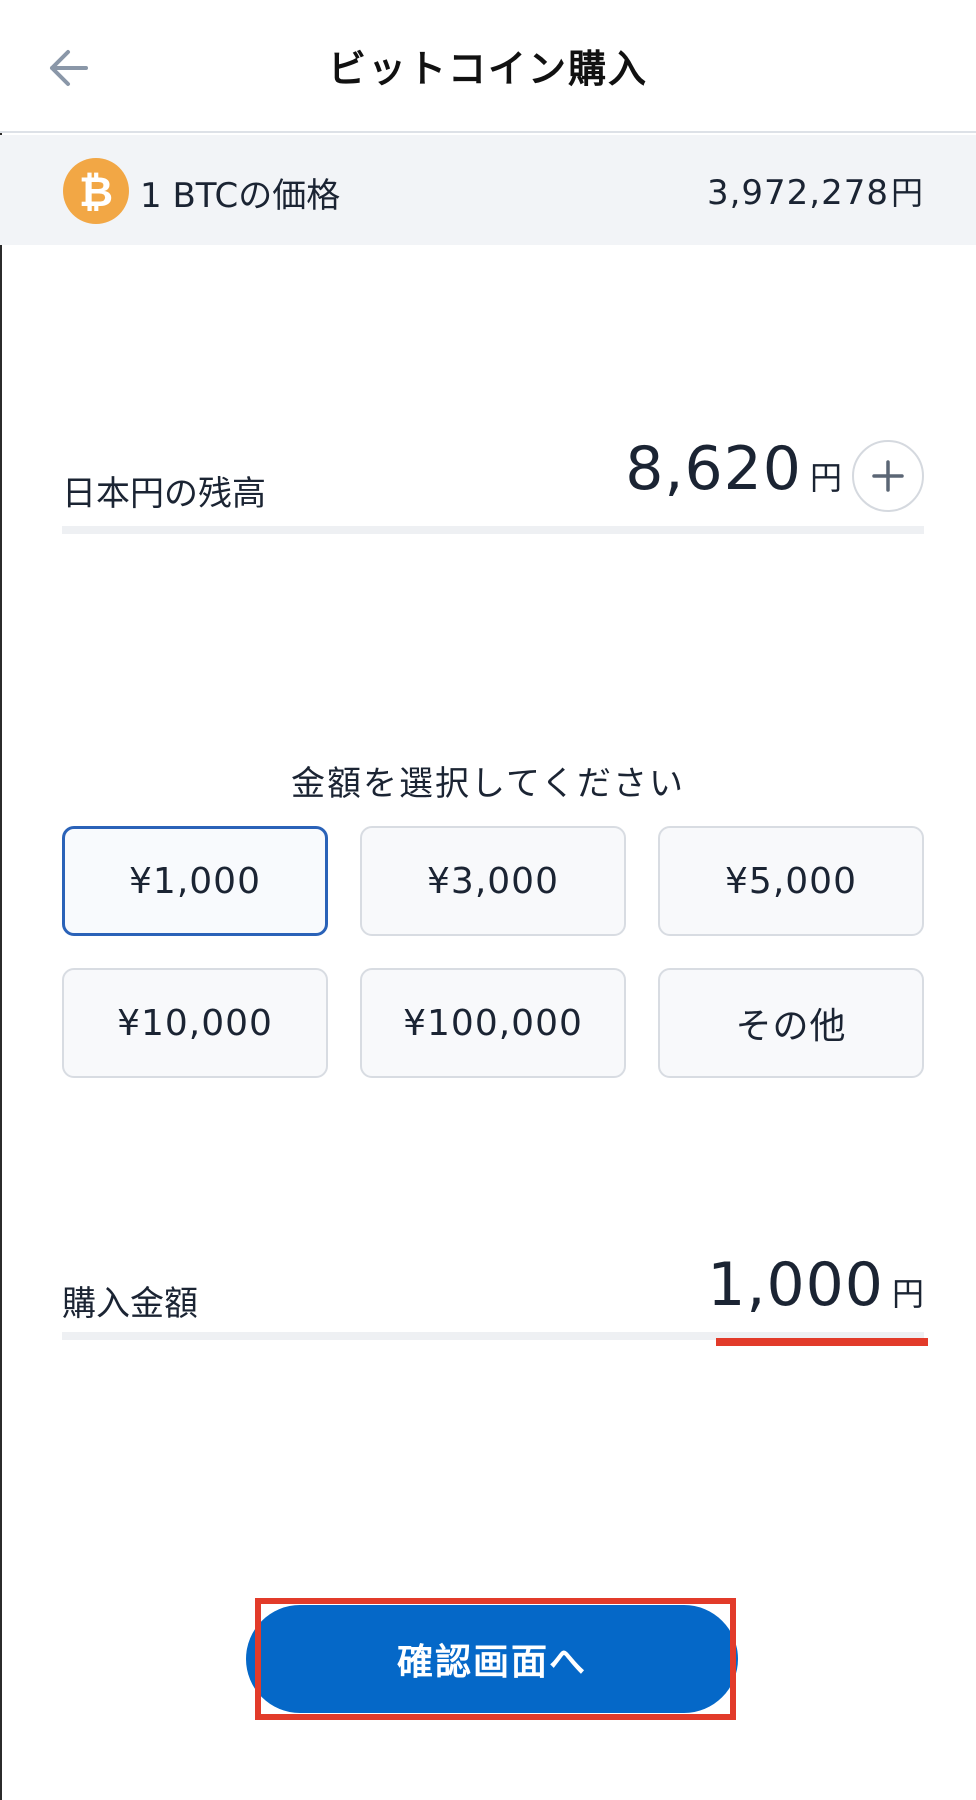 The height and width of the screenshot is (1800, 976). Describe the element at coordinates (240, 196) in the screenshot. I see `btc-price-label: 1 BTCの価格` at that location.